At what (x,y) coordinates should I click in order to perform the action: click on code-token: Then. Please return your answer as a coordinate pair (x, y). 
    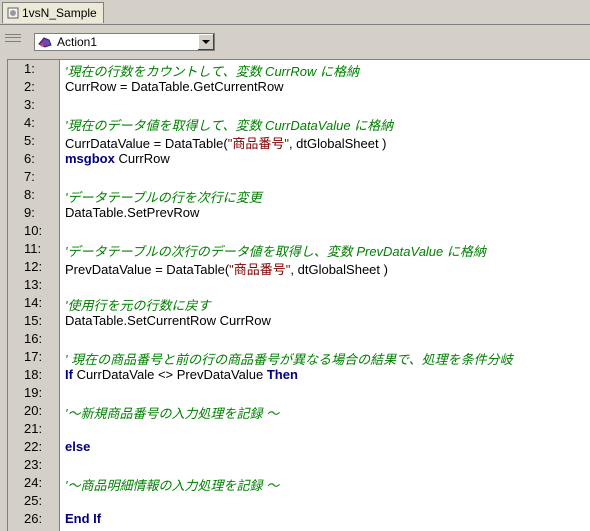
    Looking at the image, I should click on (282, 374).